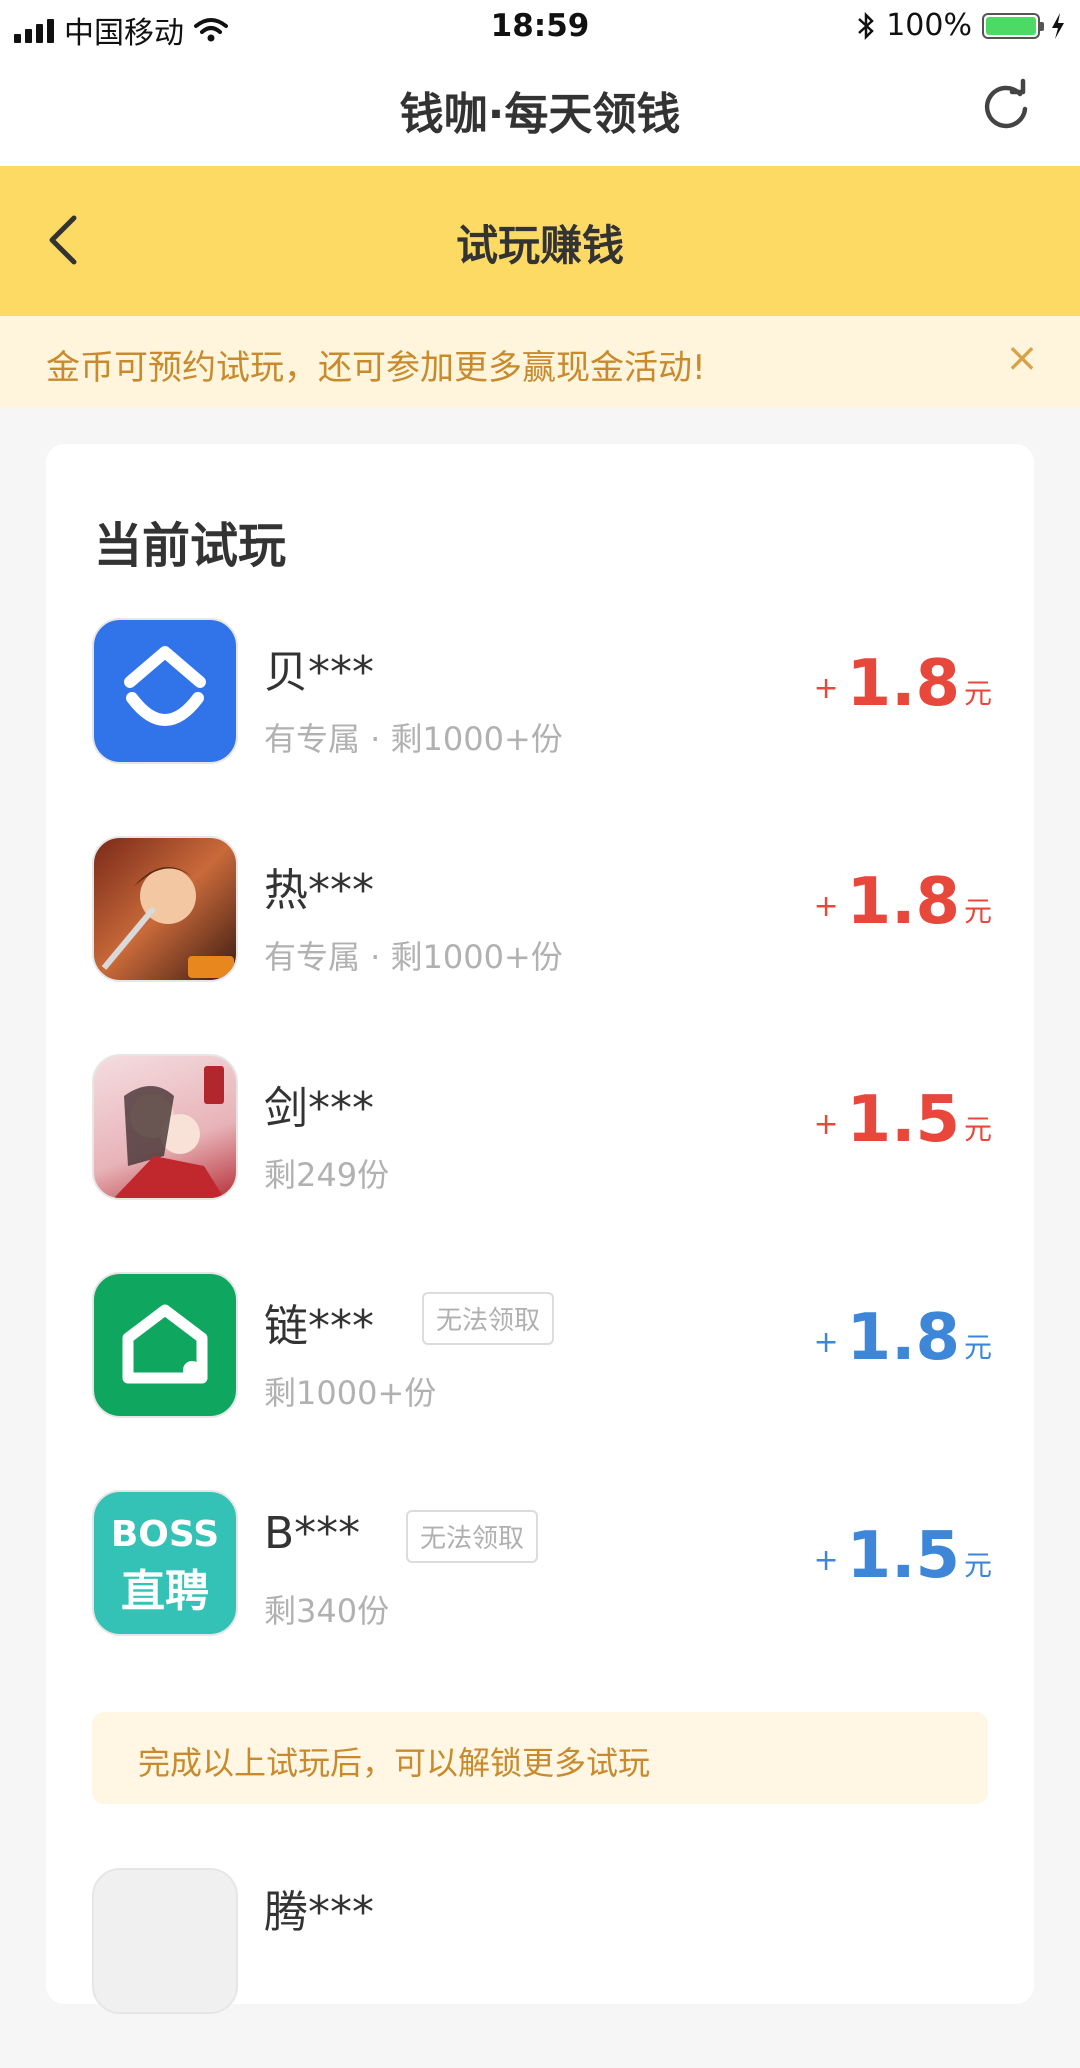  Describe the element at coordinates (165, 691) in the screenshot. I see `beike-icon` at that location.